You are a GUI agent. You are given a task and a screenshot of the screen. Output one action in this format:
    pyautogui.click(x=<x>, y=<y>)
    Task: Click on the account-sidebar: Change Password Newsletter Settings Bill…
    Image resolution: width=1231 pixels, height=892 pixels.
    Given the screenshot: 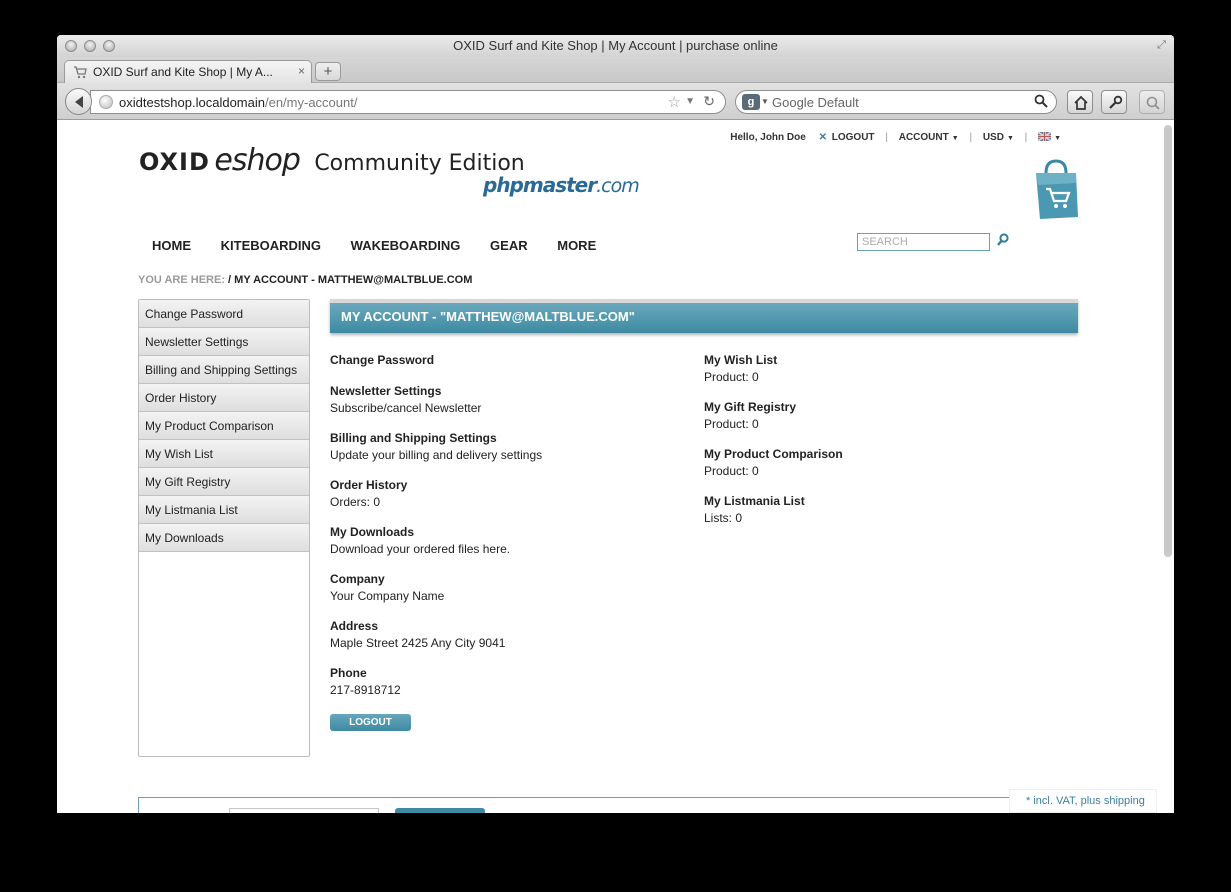 What is the action you would take?
    pyautogui.click(x=224, y=528)
    